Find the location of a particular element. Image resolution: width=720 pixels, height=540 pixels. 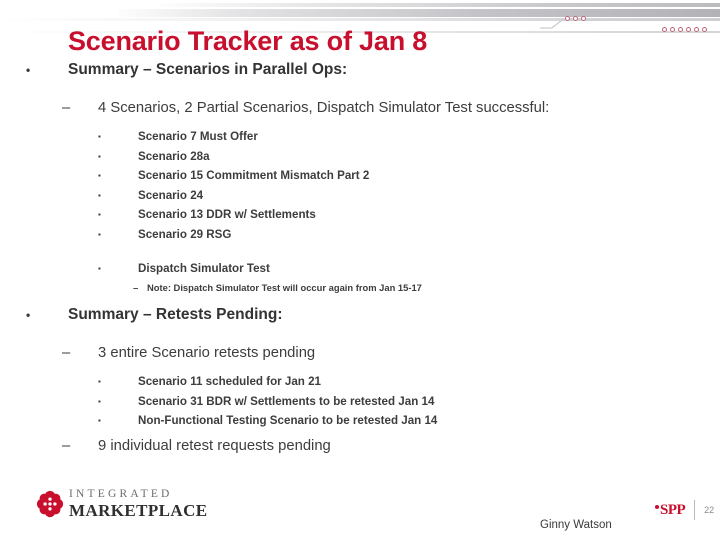

presenter-name: Ginny Watson is located at coordinates (576, 525).